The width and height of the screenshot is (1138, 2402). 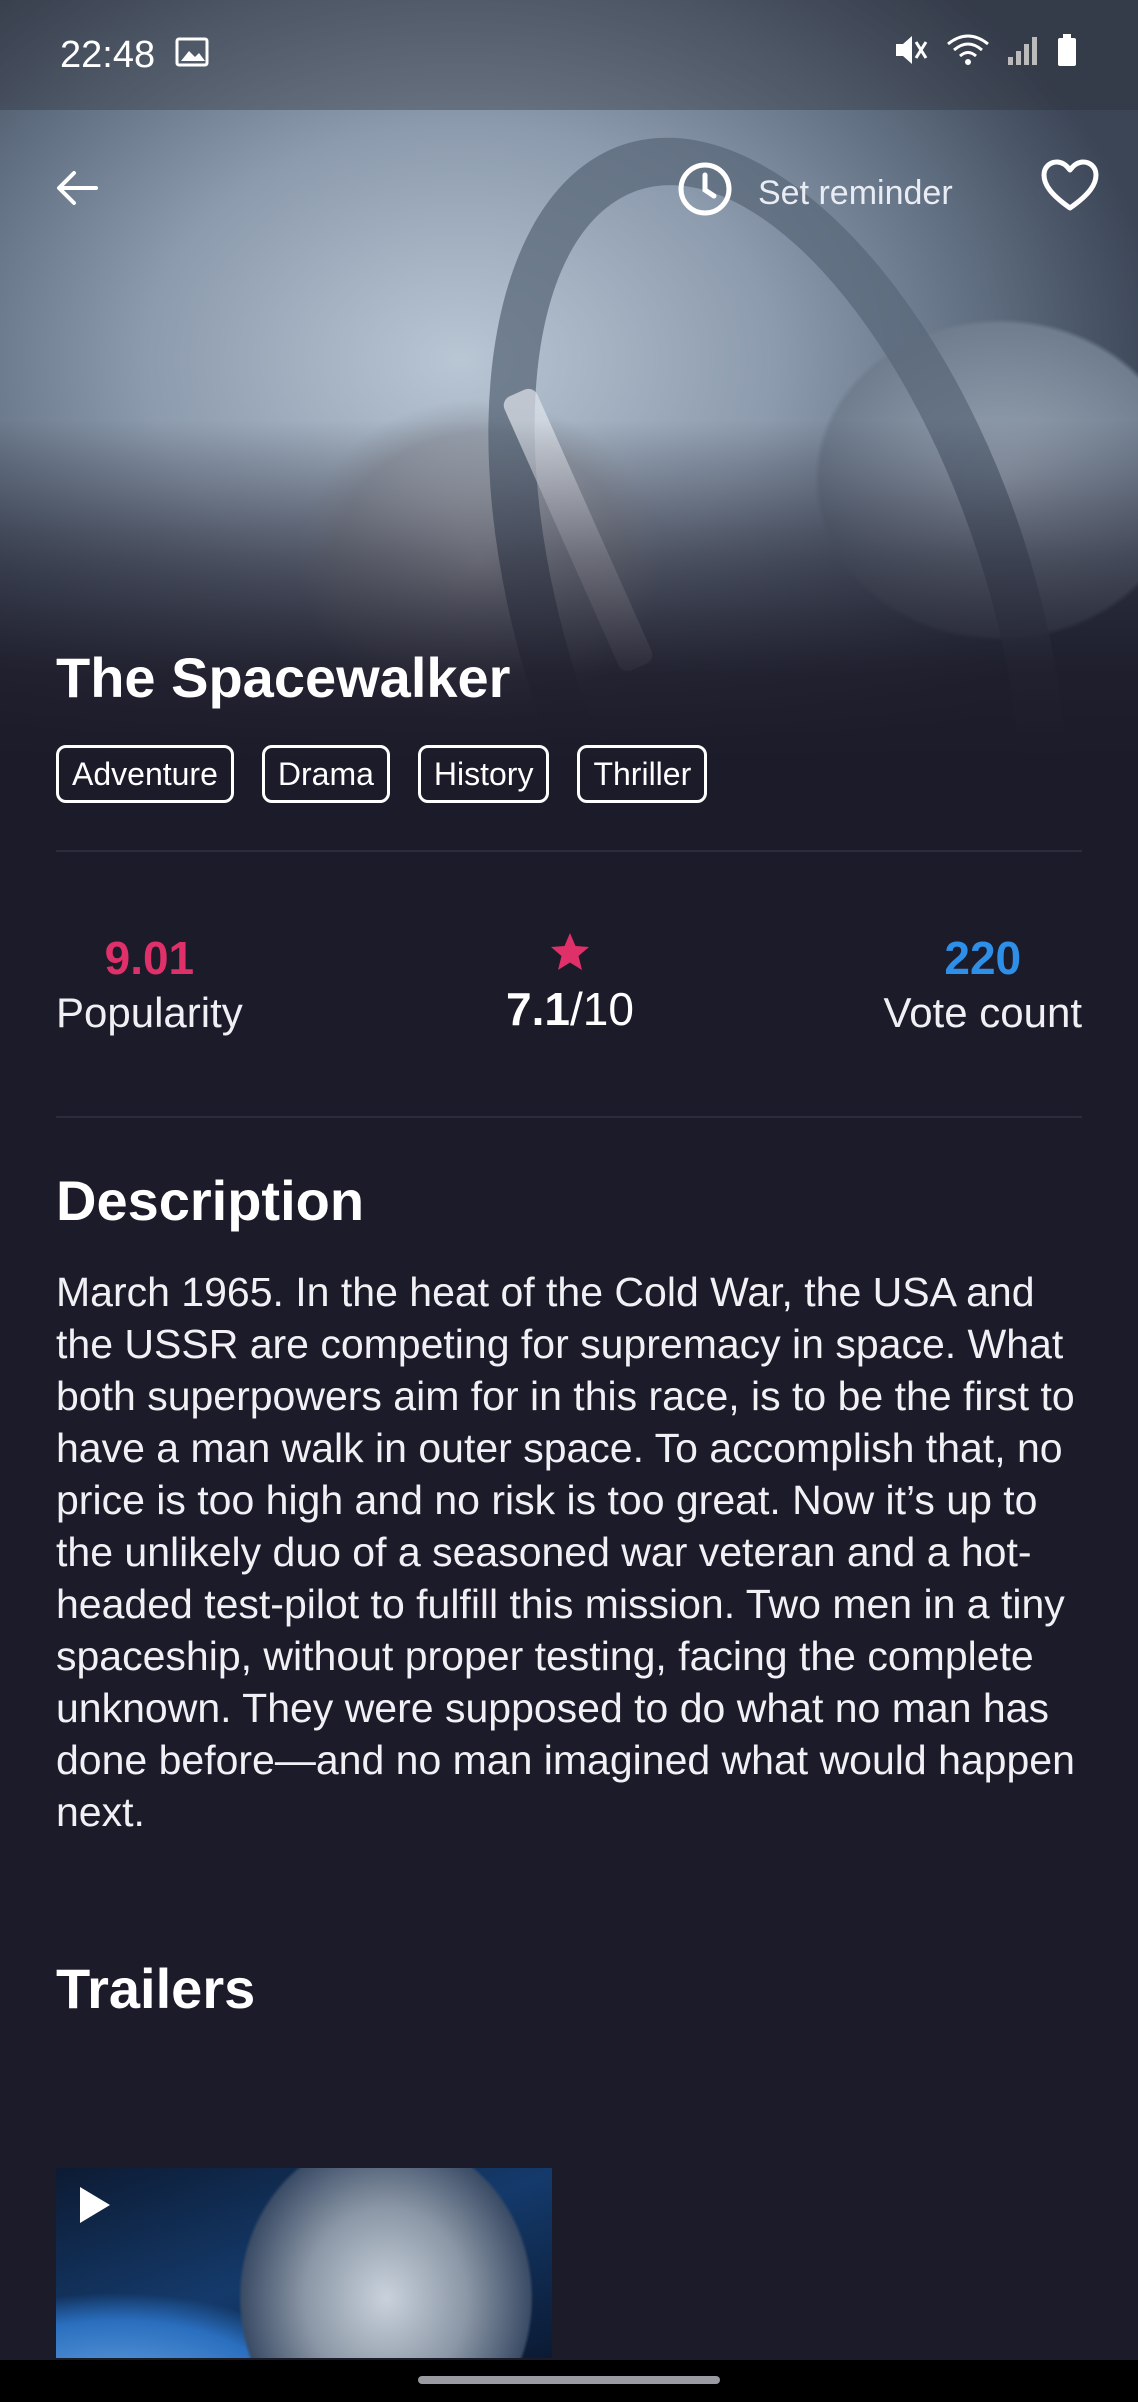 What do you see at coordinates (483, 774) in the screenshot?
I see `genre-chip: History` at bounding box center [483, 774].